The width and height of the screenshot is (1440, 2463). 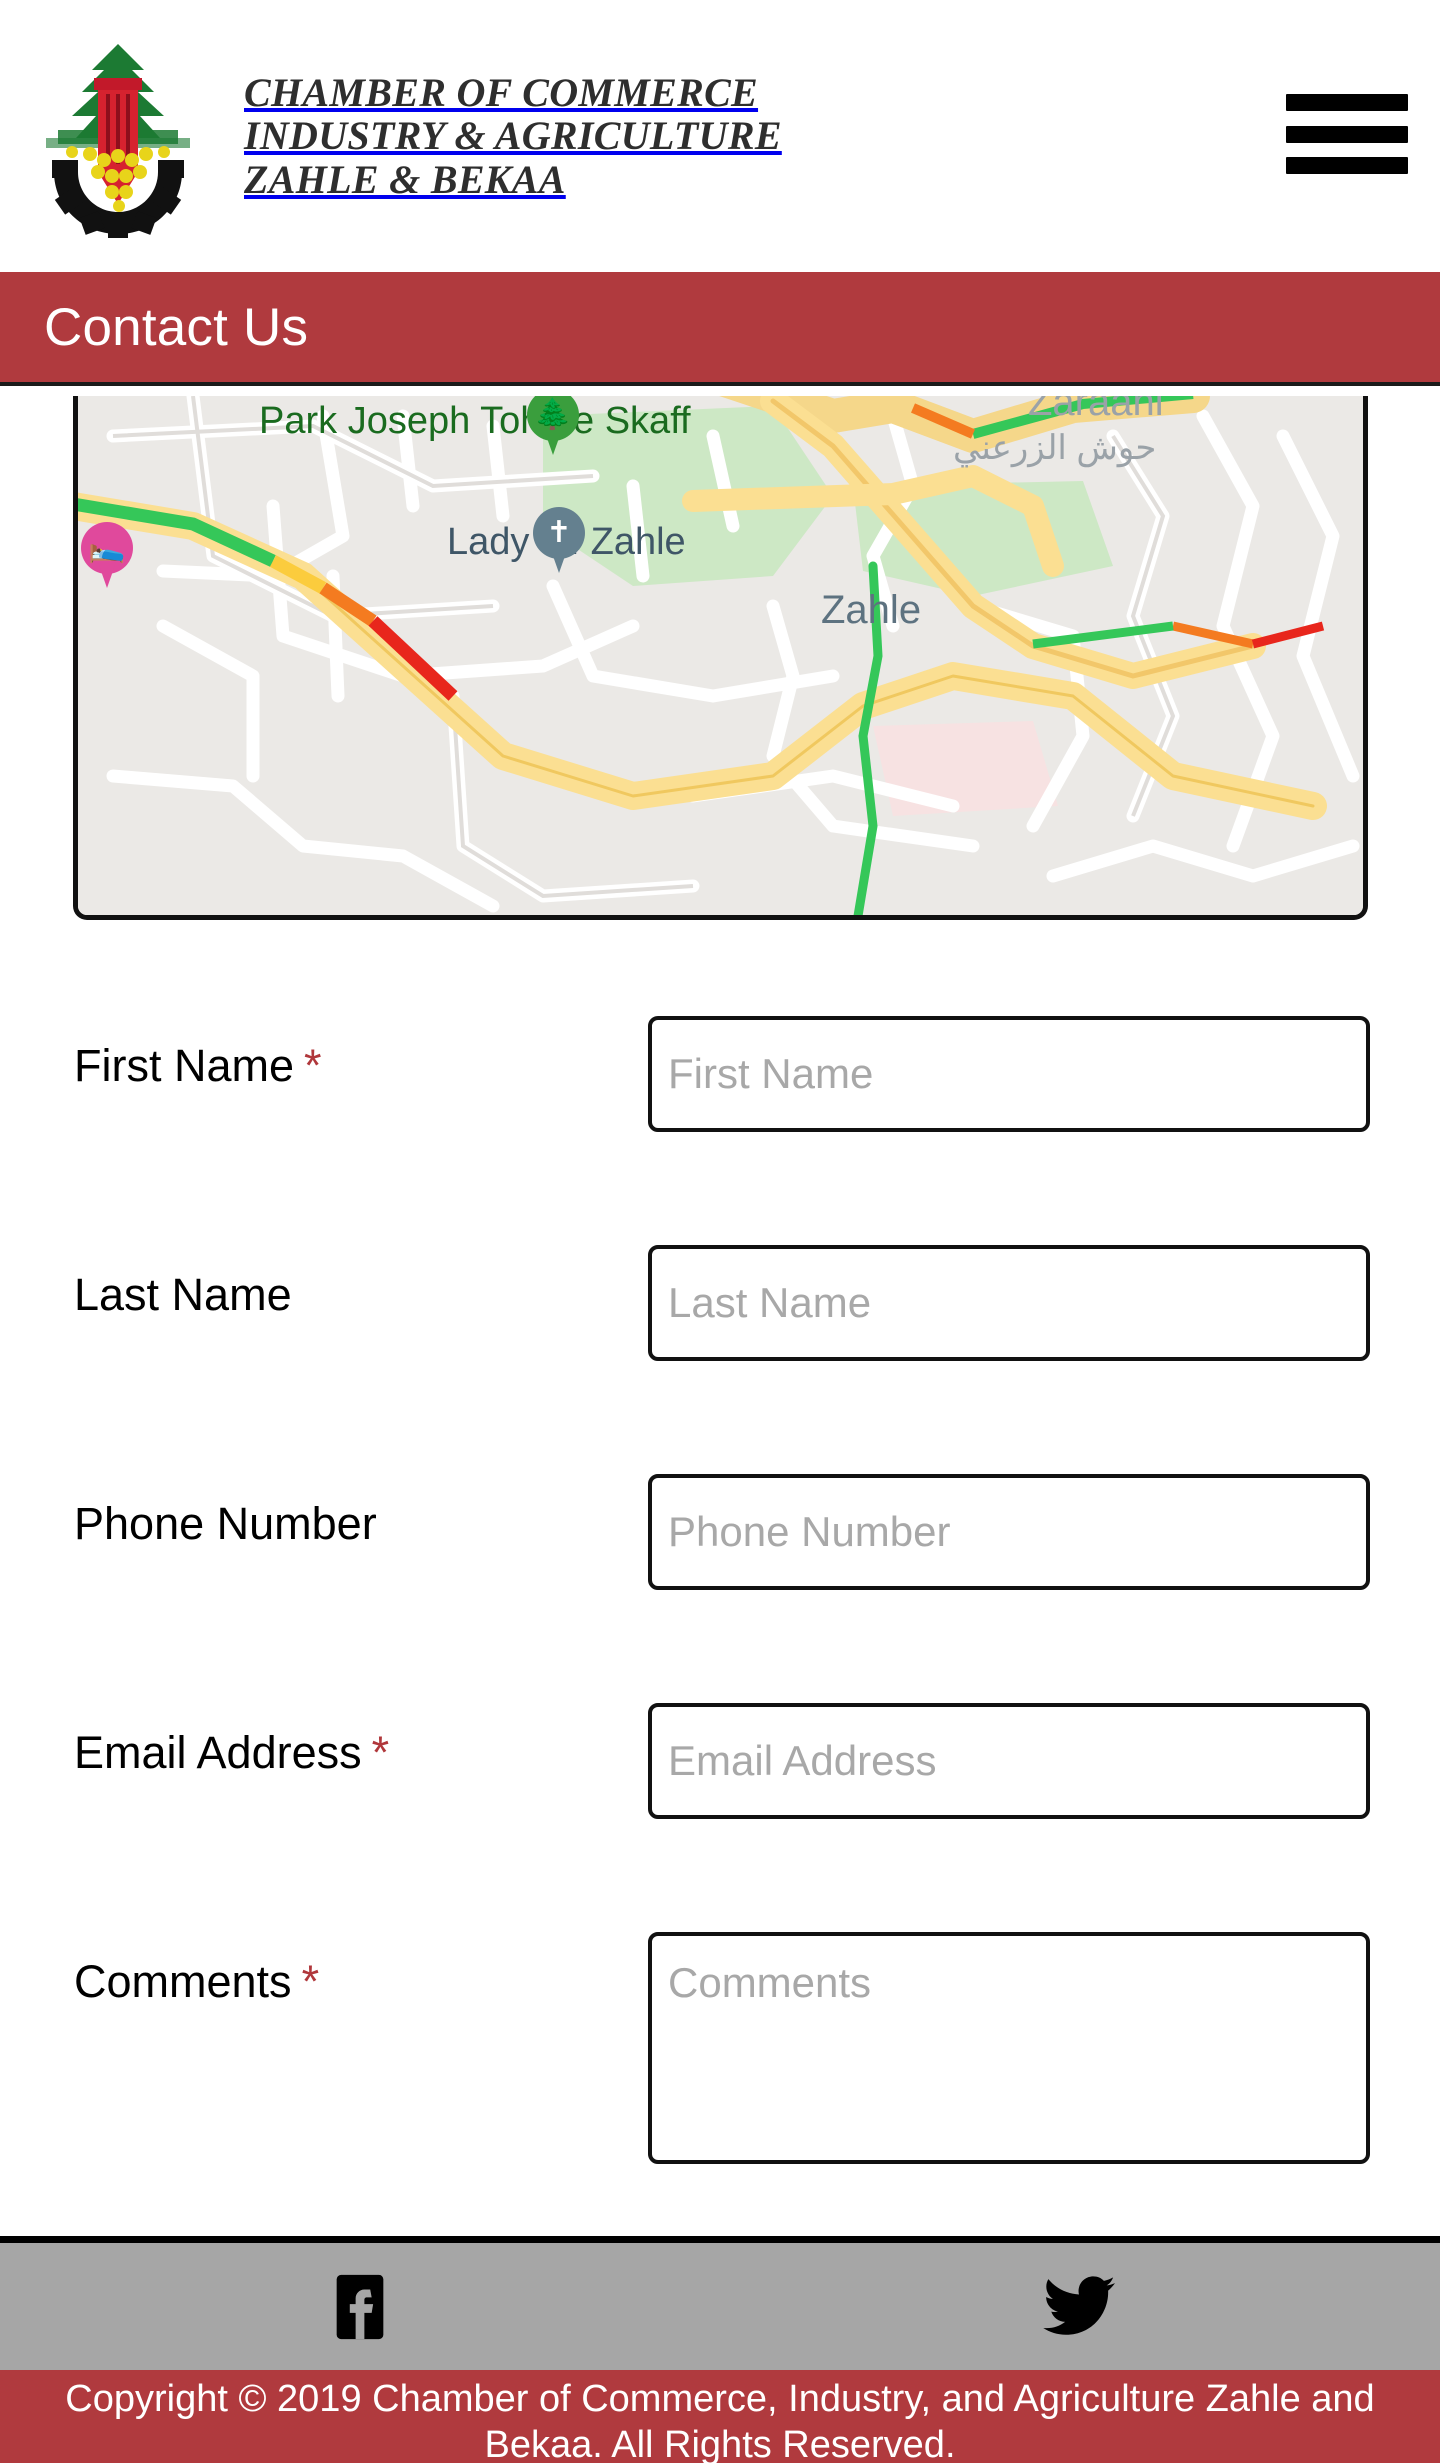 I want to click on email-address-label-text: Email Address, so click(x=218, y=1752).